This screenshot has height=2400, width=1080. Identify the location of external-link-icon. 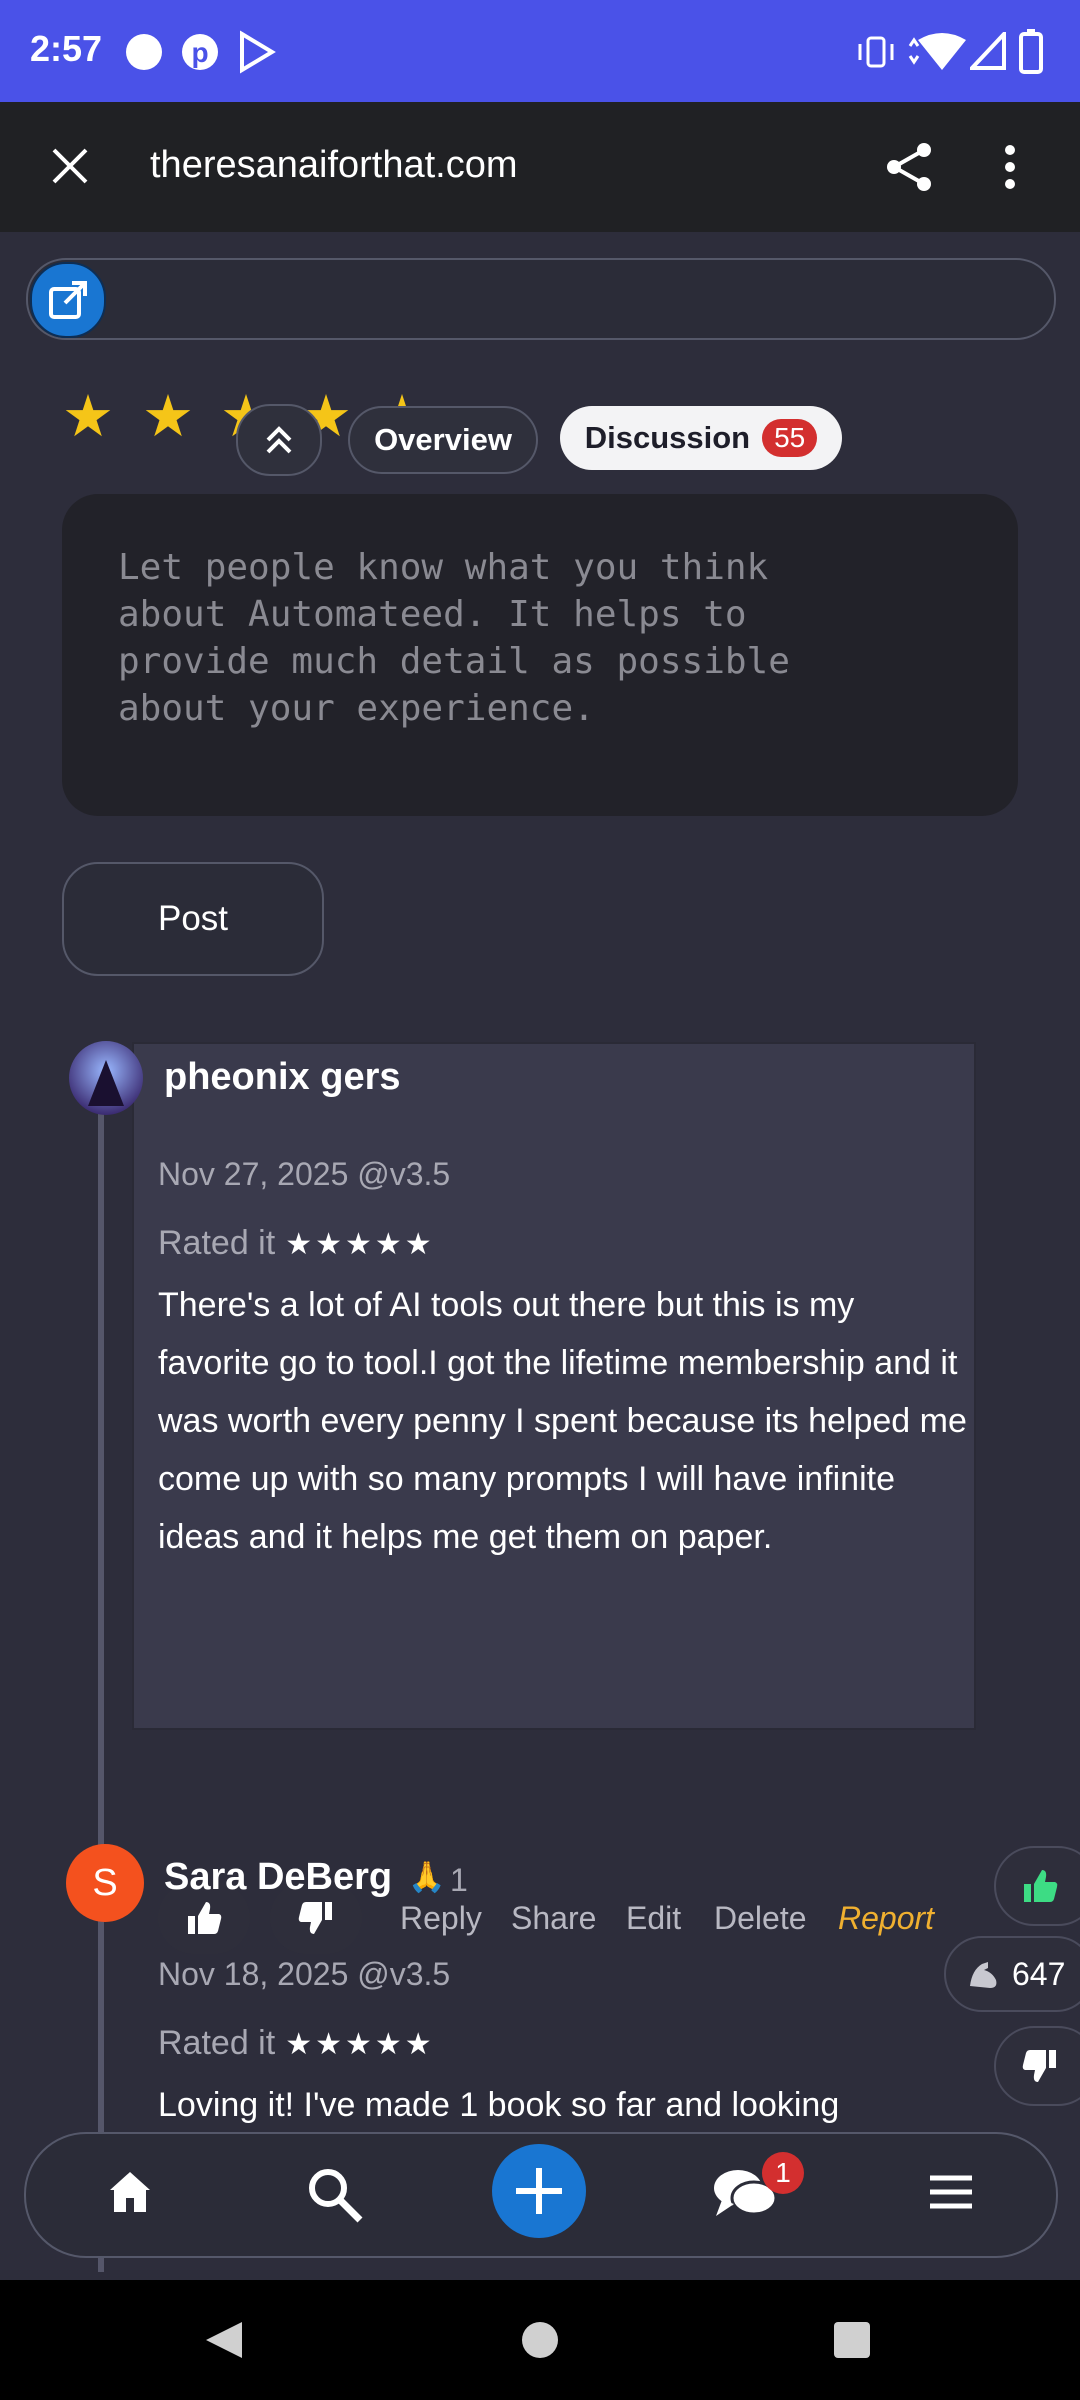
(68, 300).